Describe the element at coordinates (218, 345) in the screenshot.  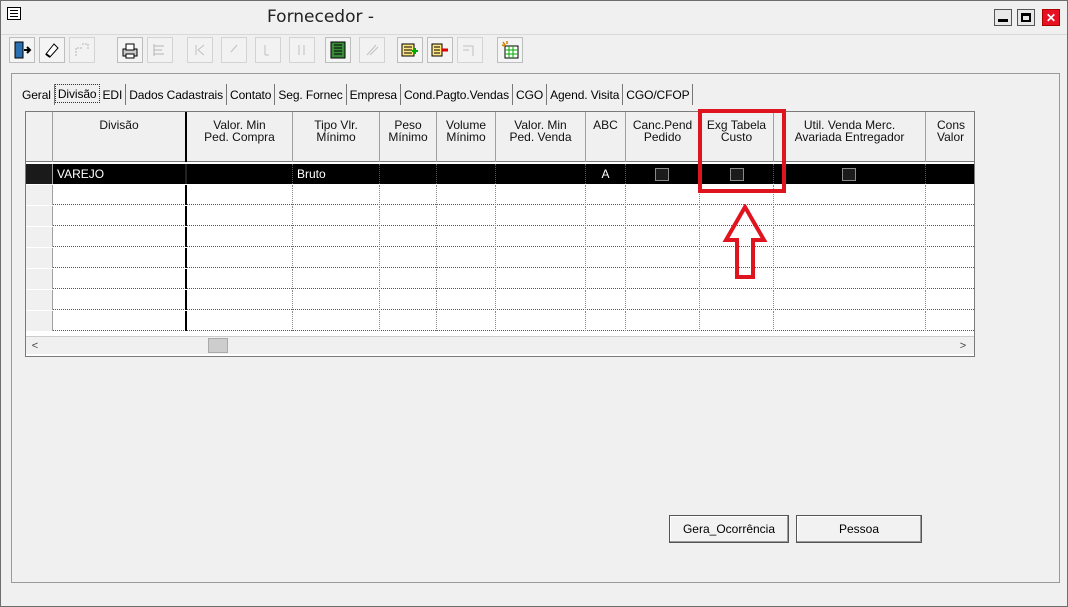
I see `scroll-thumb` at that location.